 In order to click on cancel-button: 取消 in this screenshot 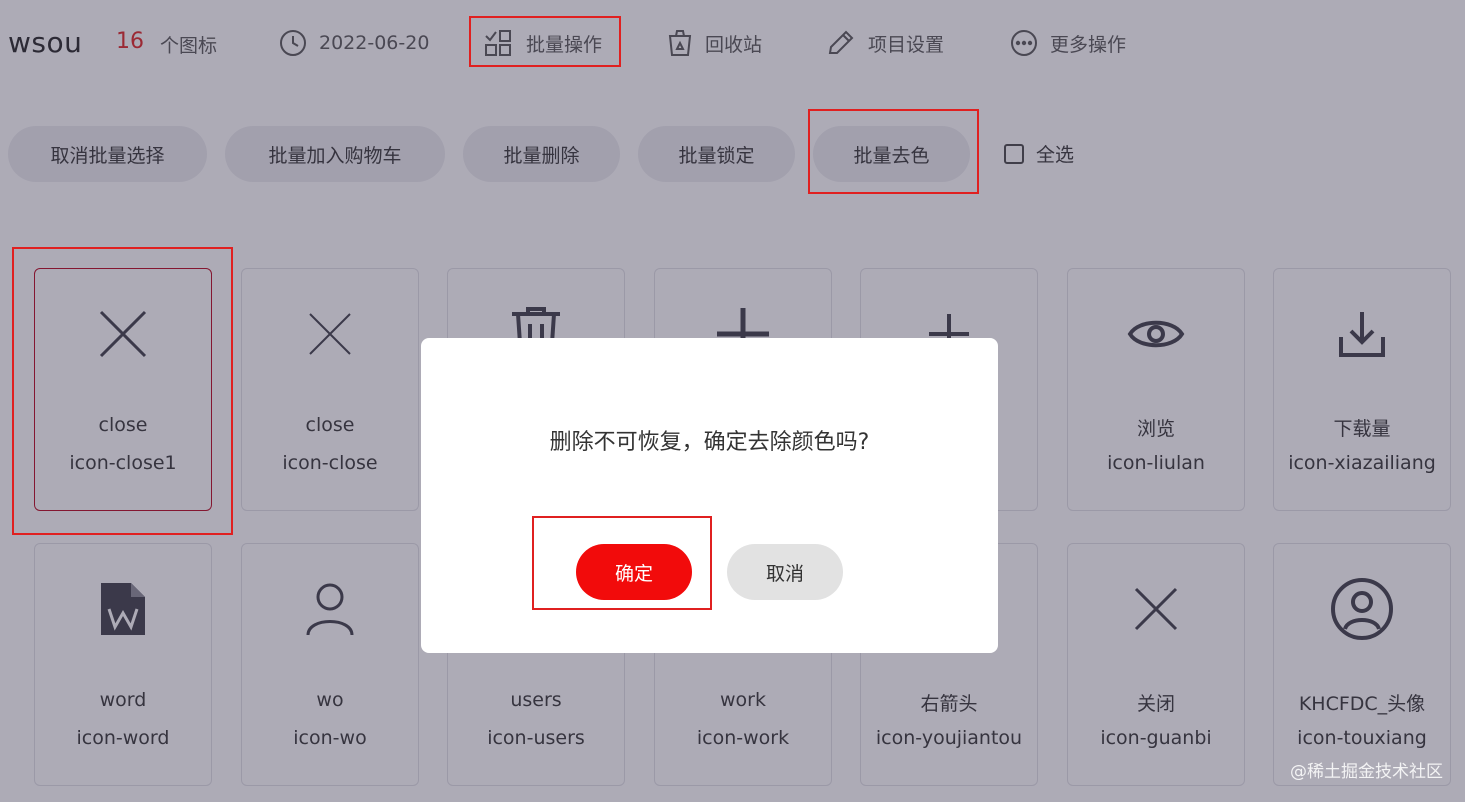, I will do `click(785, 572)`.